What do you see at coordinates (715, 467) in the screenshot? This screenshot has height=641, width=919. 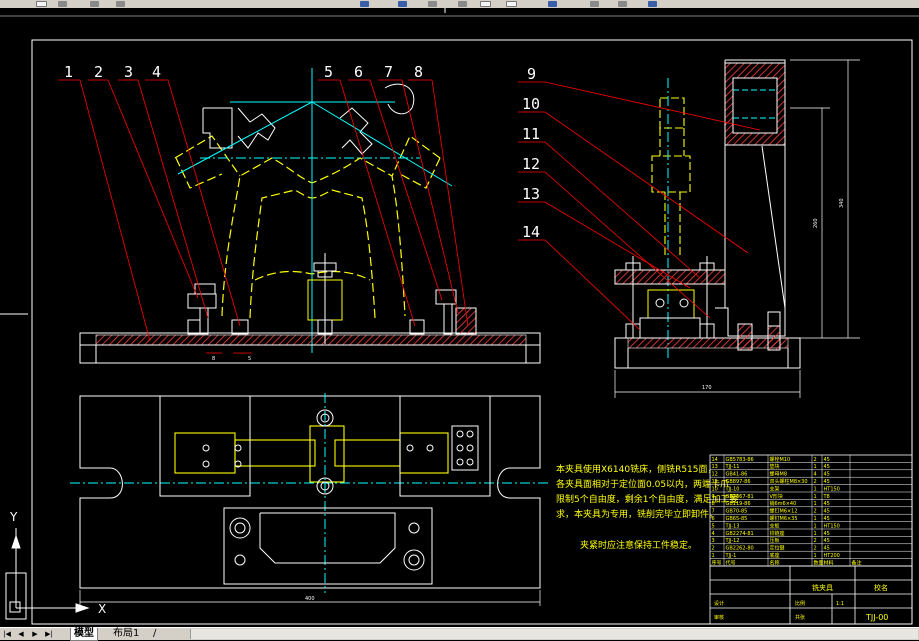 I see `bom-cell: 13` at bounding box center [715, 467].